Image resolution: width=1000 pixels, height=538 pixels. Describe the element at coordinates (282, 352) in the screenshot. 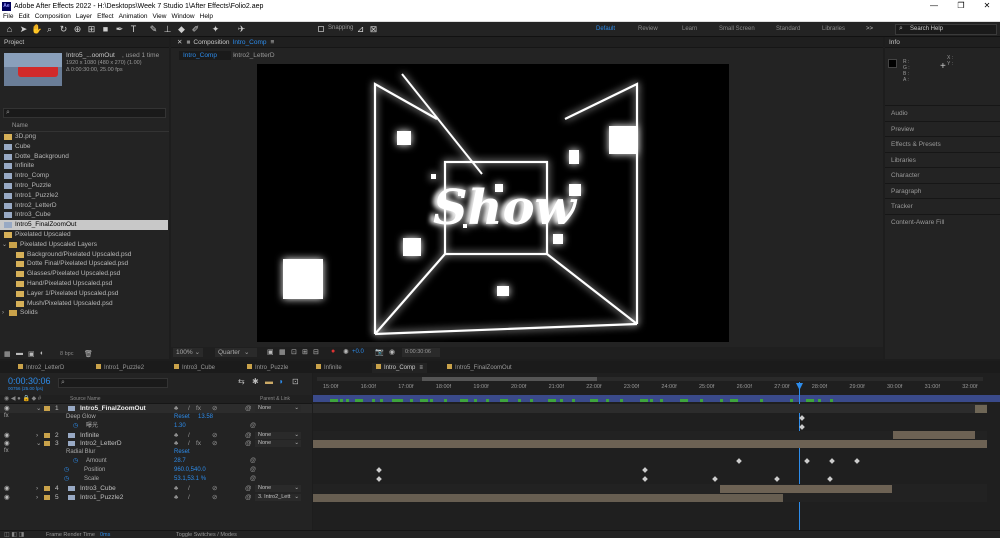

I see `transparency-grid-icon: ▦` at that location.